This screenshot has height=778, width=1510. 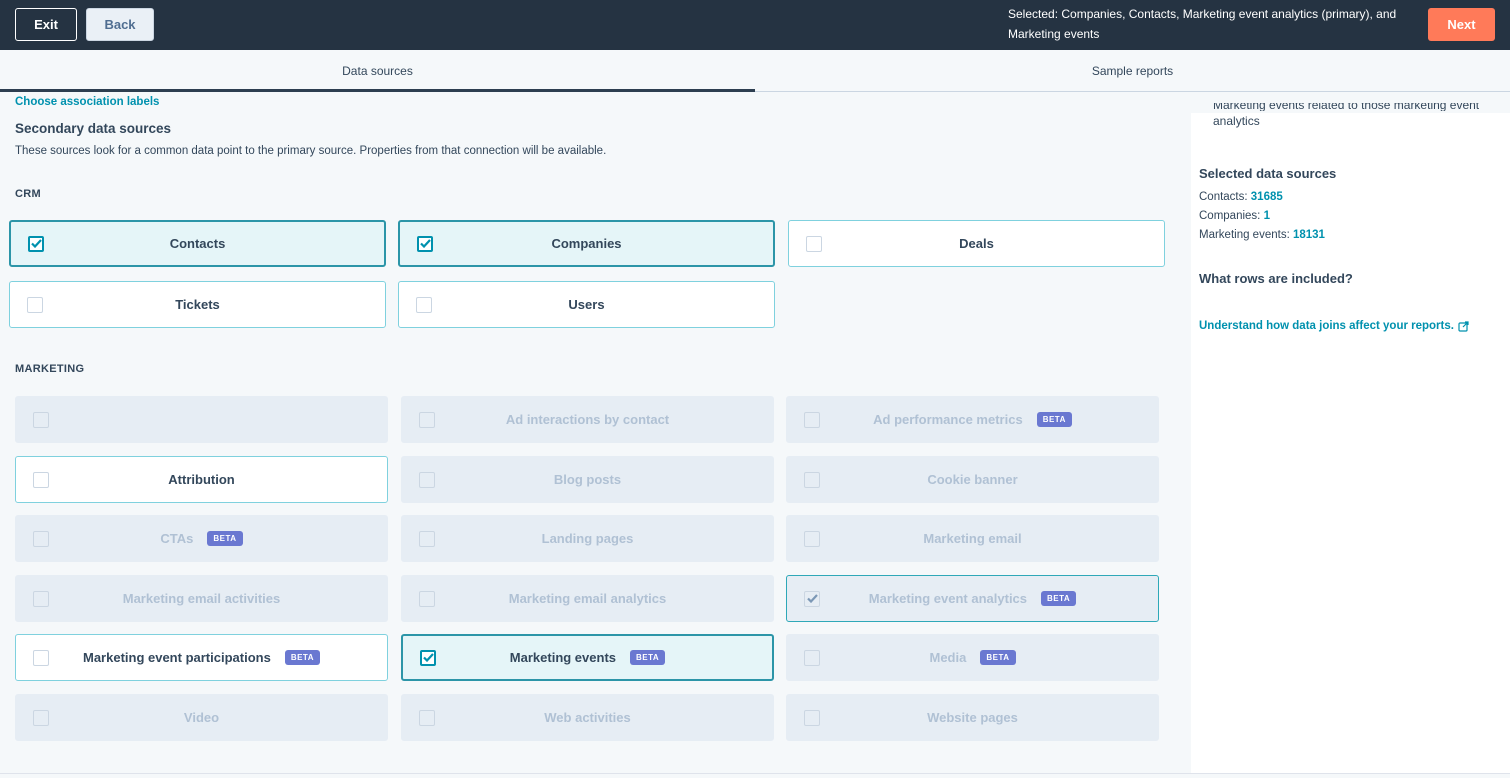 I want to click on source-card-ctas: CTAs BETA, so click(x=201, y=538).